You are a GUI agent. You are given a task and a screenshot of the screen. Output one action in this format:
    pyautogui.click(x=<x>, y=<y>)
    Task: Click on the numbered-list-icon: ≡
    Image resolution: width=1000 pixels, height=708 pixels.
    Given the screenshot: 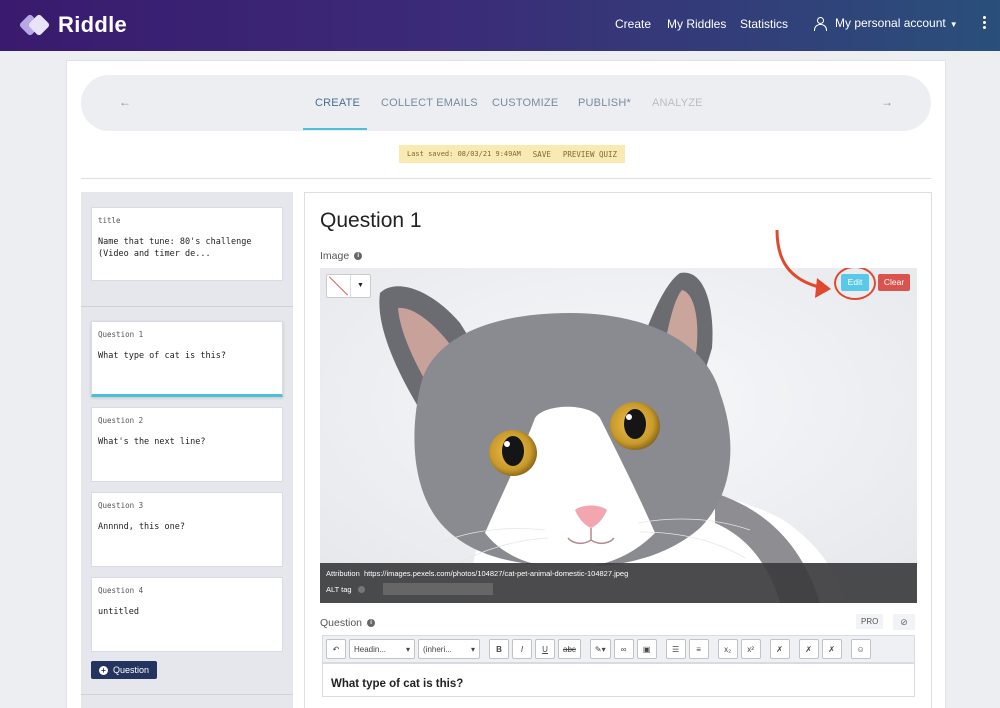 What is the action you would take?
    pyautogui.click(x=698, y=649)
    